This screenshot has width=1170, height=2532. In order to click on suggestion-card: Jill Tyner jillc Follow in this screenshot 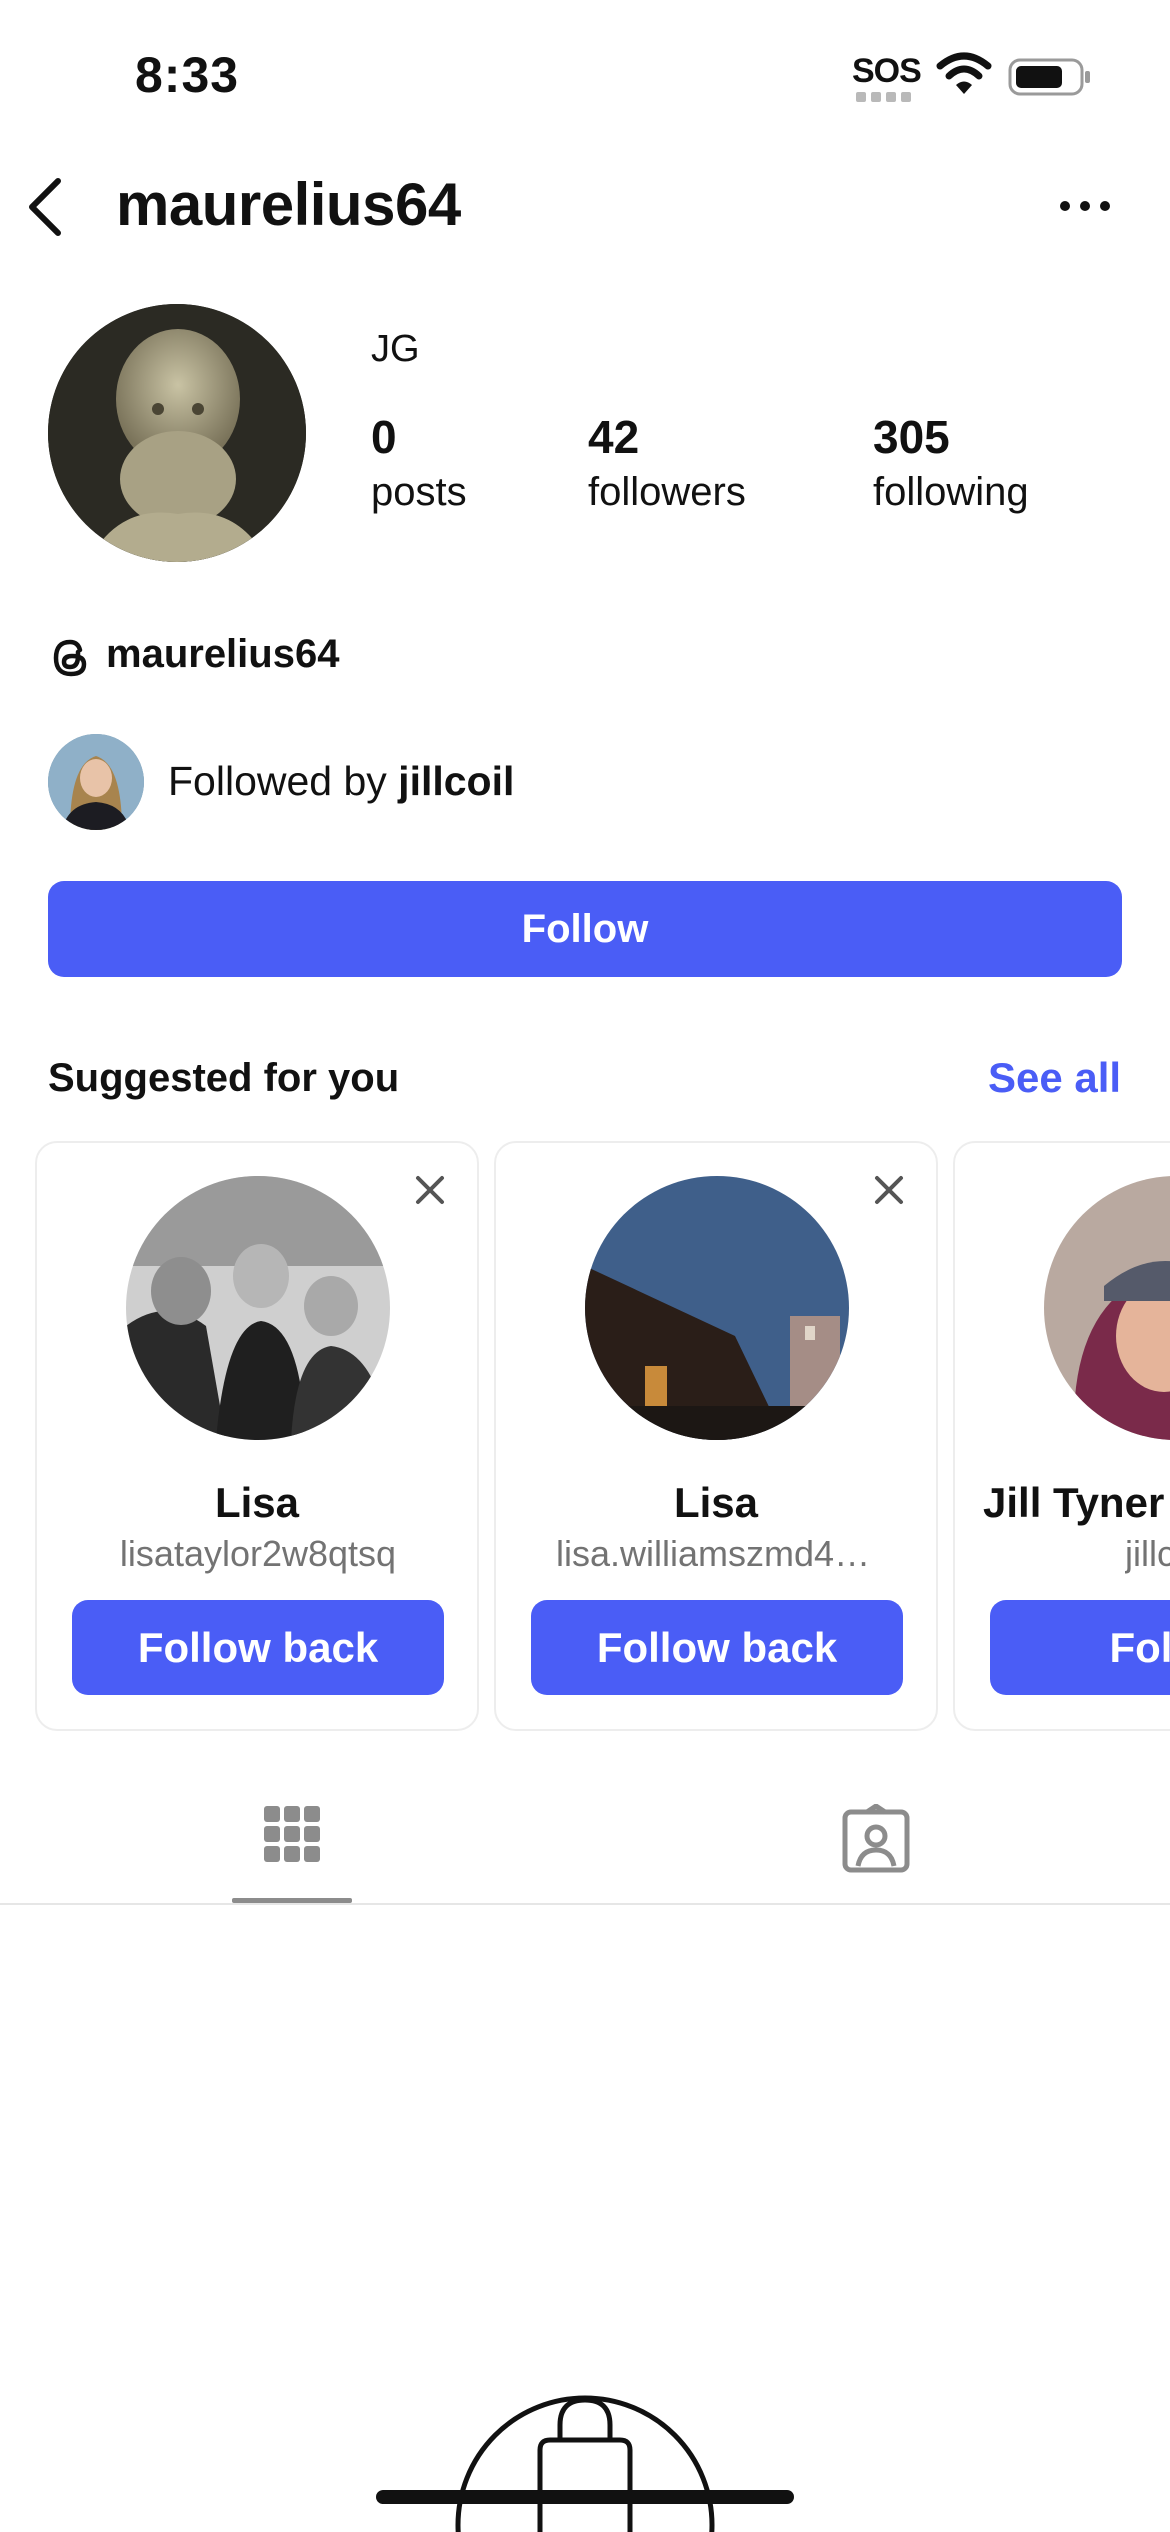, I will do `click(1061, 1436)`.